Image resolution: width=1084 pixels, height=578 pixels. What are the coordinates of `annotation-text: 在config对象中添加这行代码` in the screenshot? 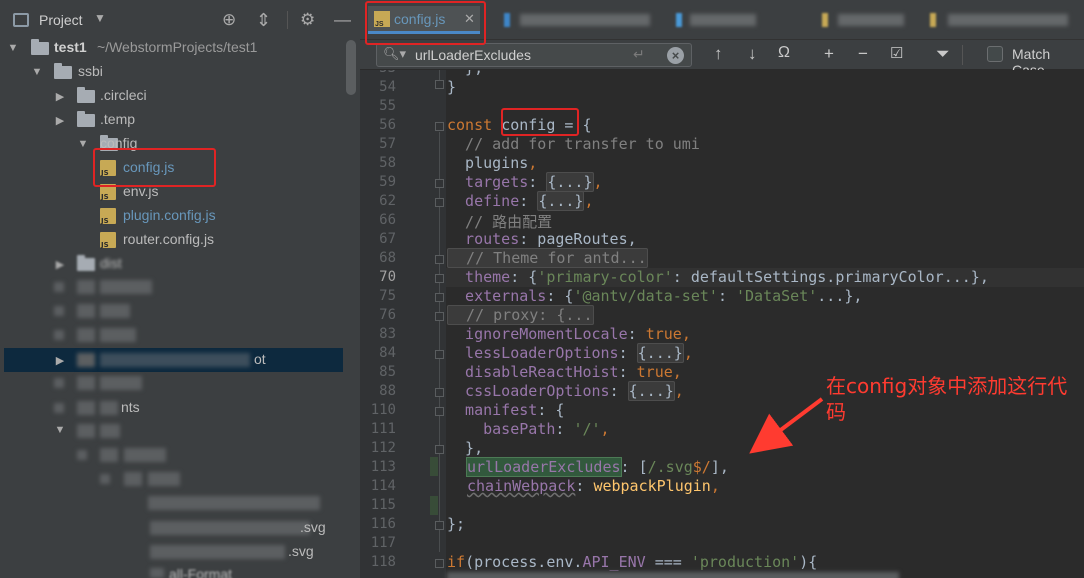 It's located at (947, 399).